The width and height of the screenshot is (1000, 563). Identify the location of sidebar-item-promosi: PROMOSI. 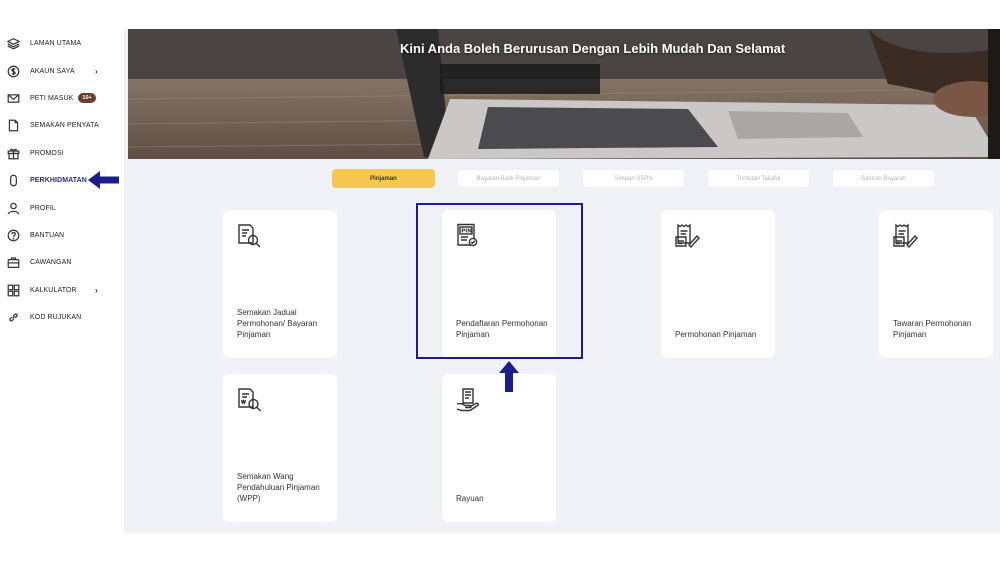
(61, 153).